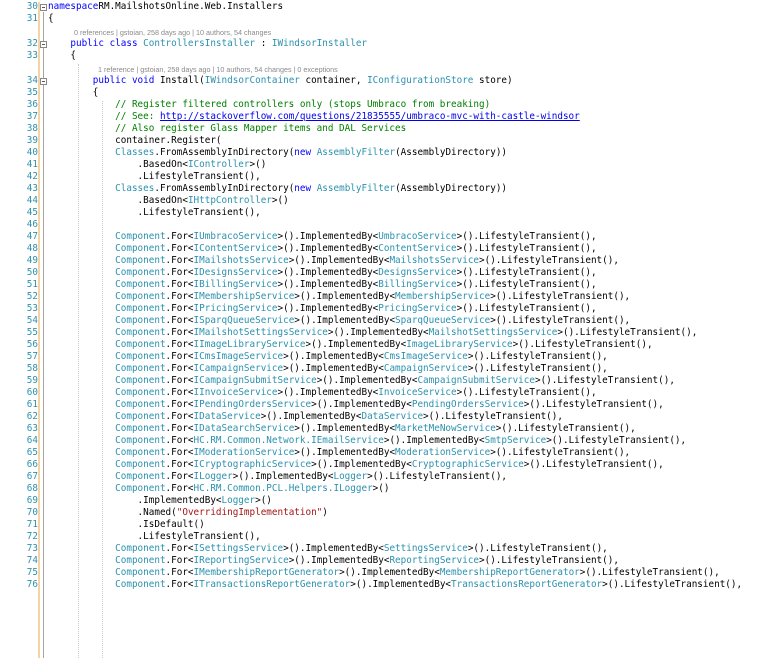  I want to click on line-number: 59, so click(32, 380).